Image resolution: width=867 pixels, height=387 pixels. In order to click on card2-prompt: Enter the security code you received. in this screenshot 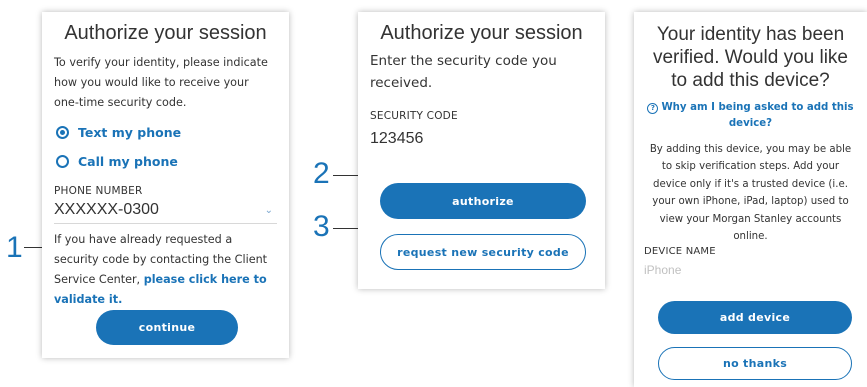, I will do `click(463, 72)`.